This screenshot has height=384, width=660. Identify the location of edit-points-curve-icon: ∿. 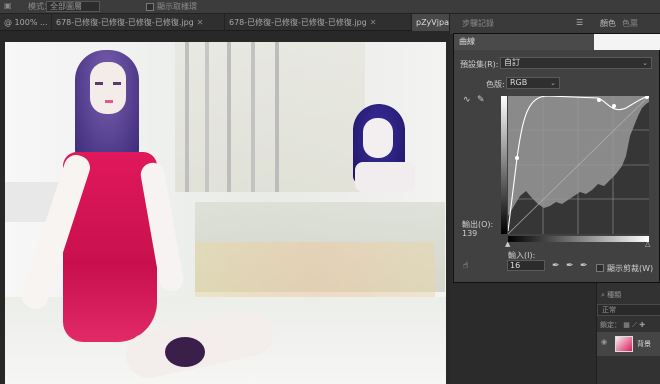
(467, 100).